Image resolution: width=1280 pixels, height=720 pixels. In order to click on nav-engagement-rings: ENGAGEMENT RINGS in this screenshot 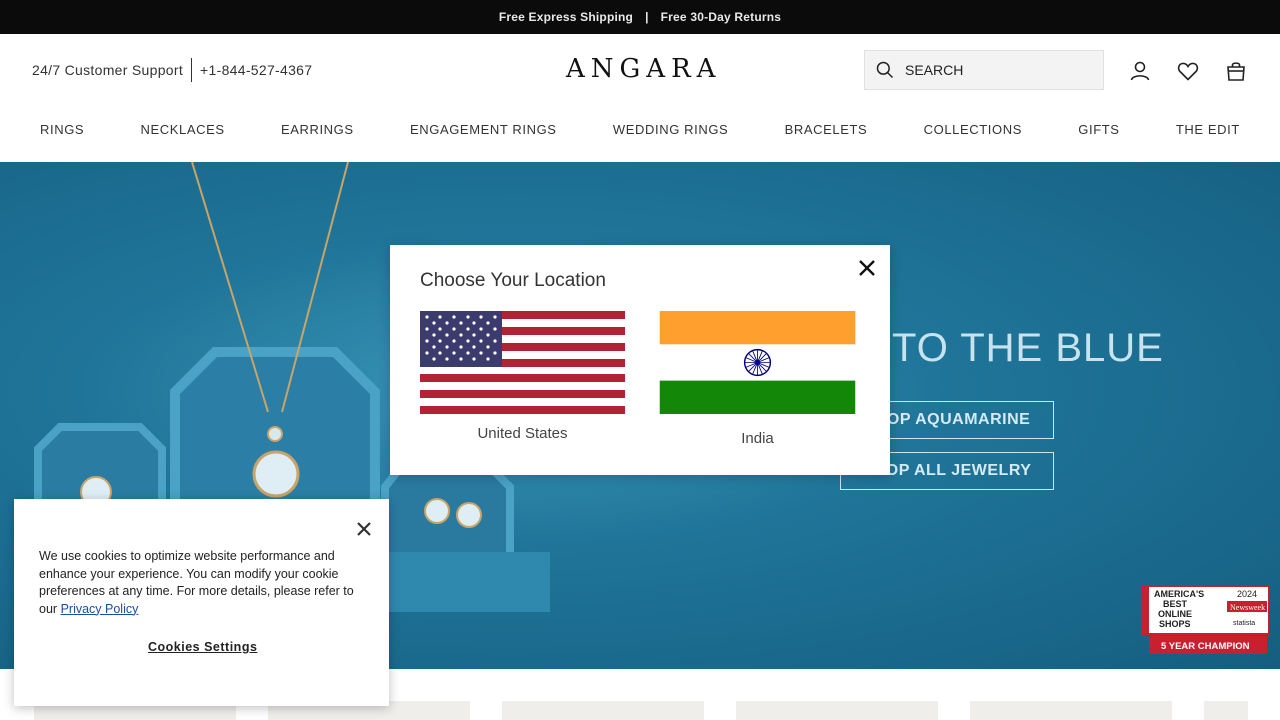, I will do `click(483, 134)`.